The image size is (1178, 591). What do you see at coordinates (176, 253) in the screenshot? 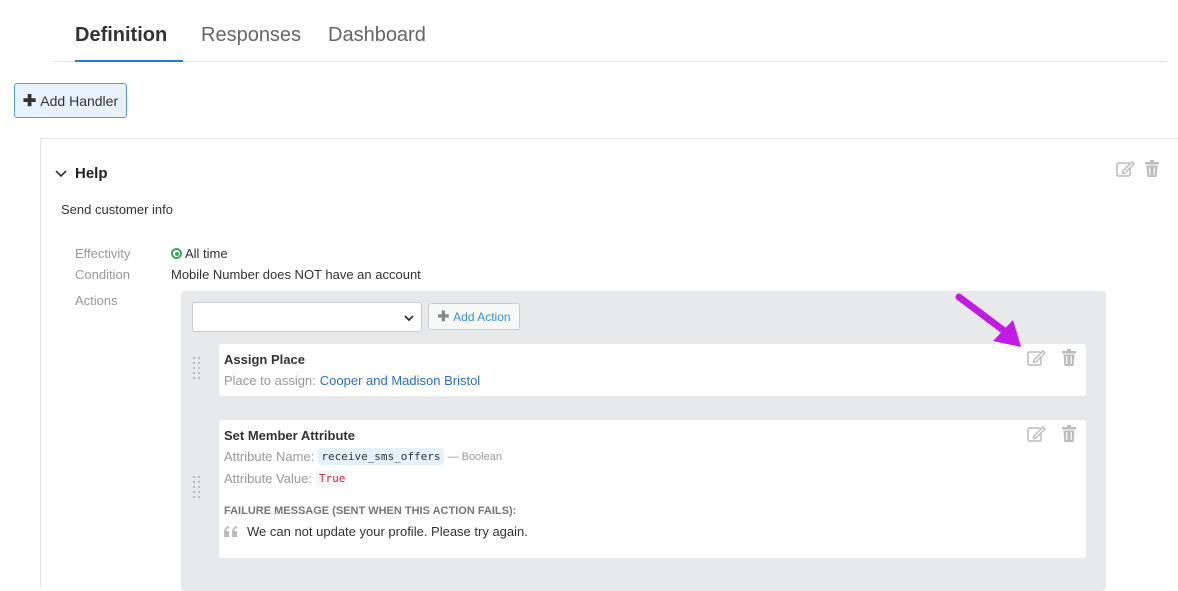
I see `active-status-icon` at bounding box center [176, 253].